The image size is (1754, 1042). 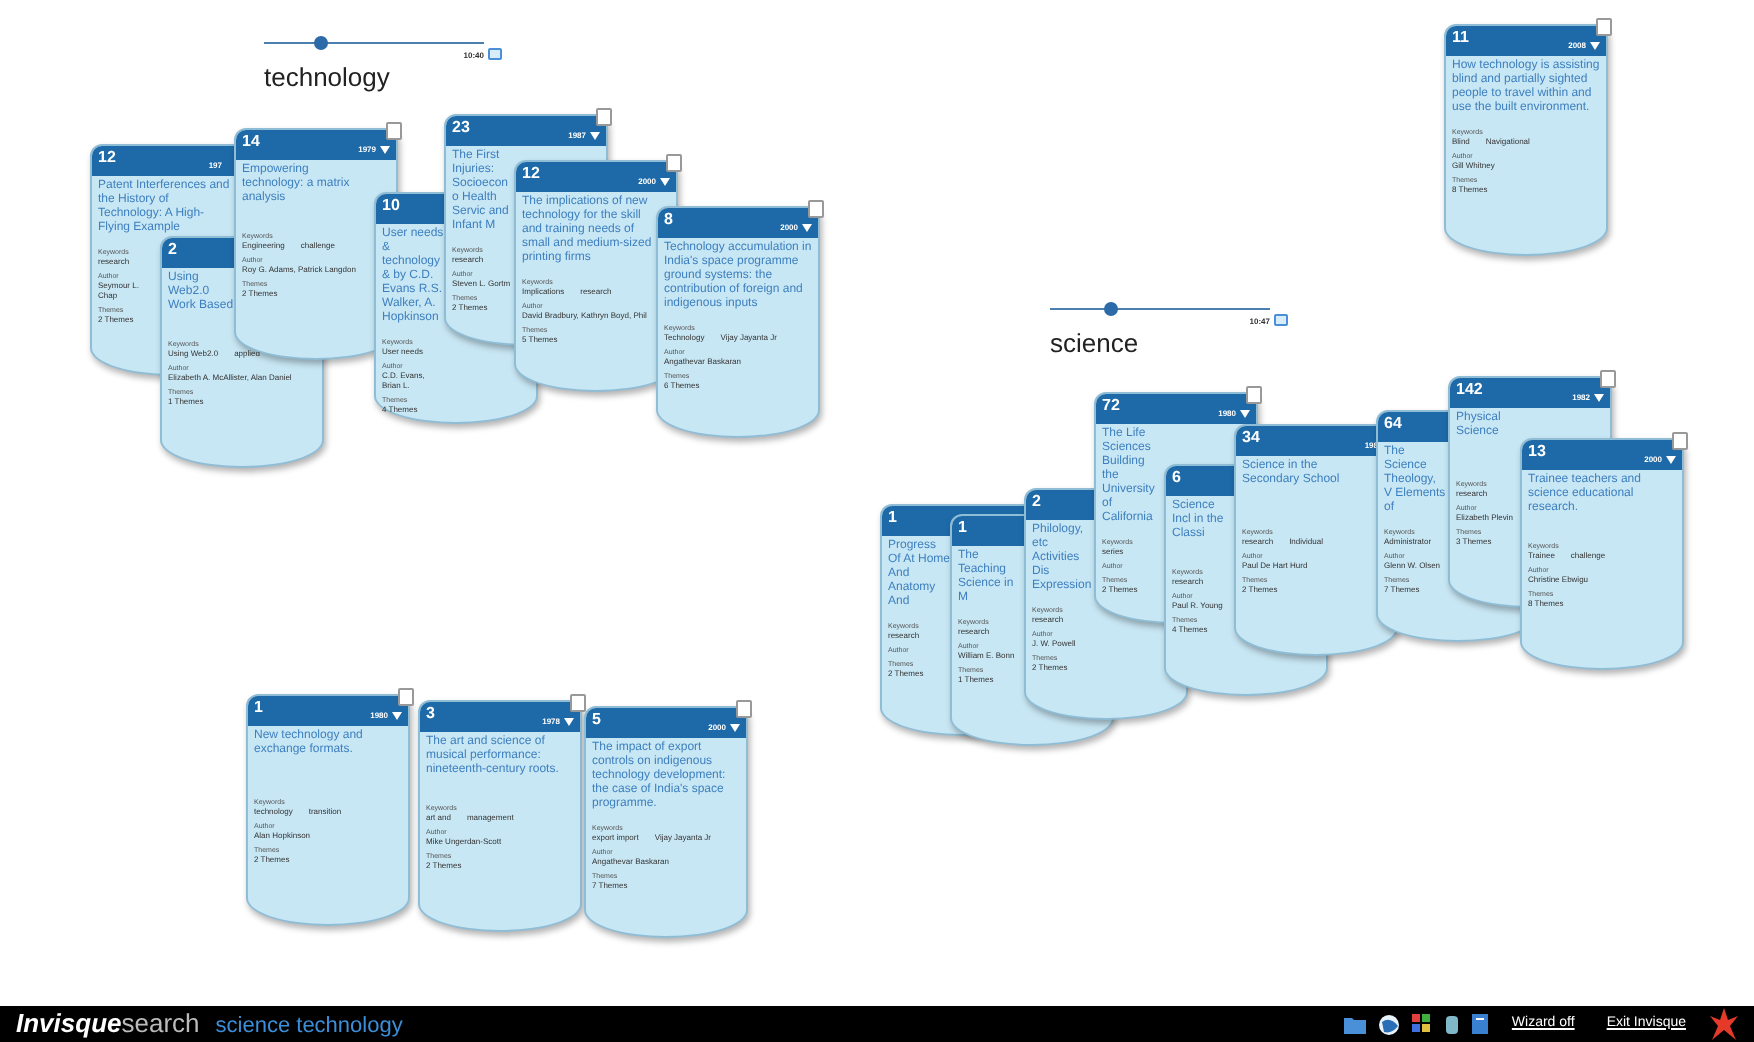 What do you see at coordinates (1393, 424) in the screenshot?
I see `result-count: 64` at bounding box center [1393, 424].